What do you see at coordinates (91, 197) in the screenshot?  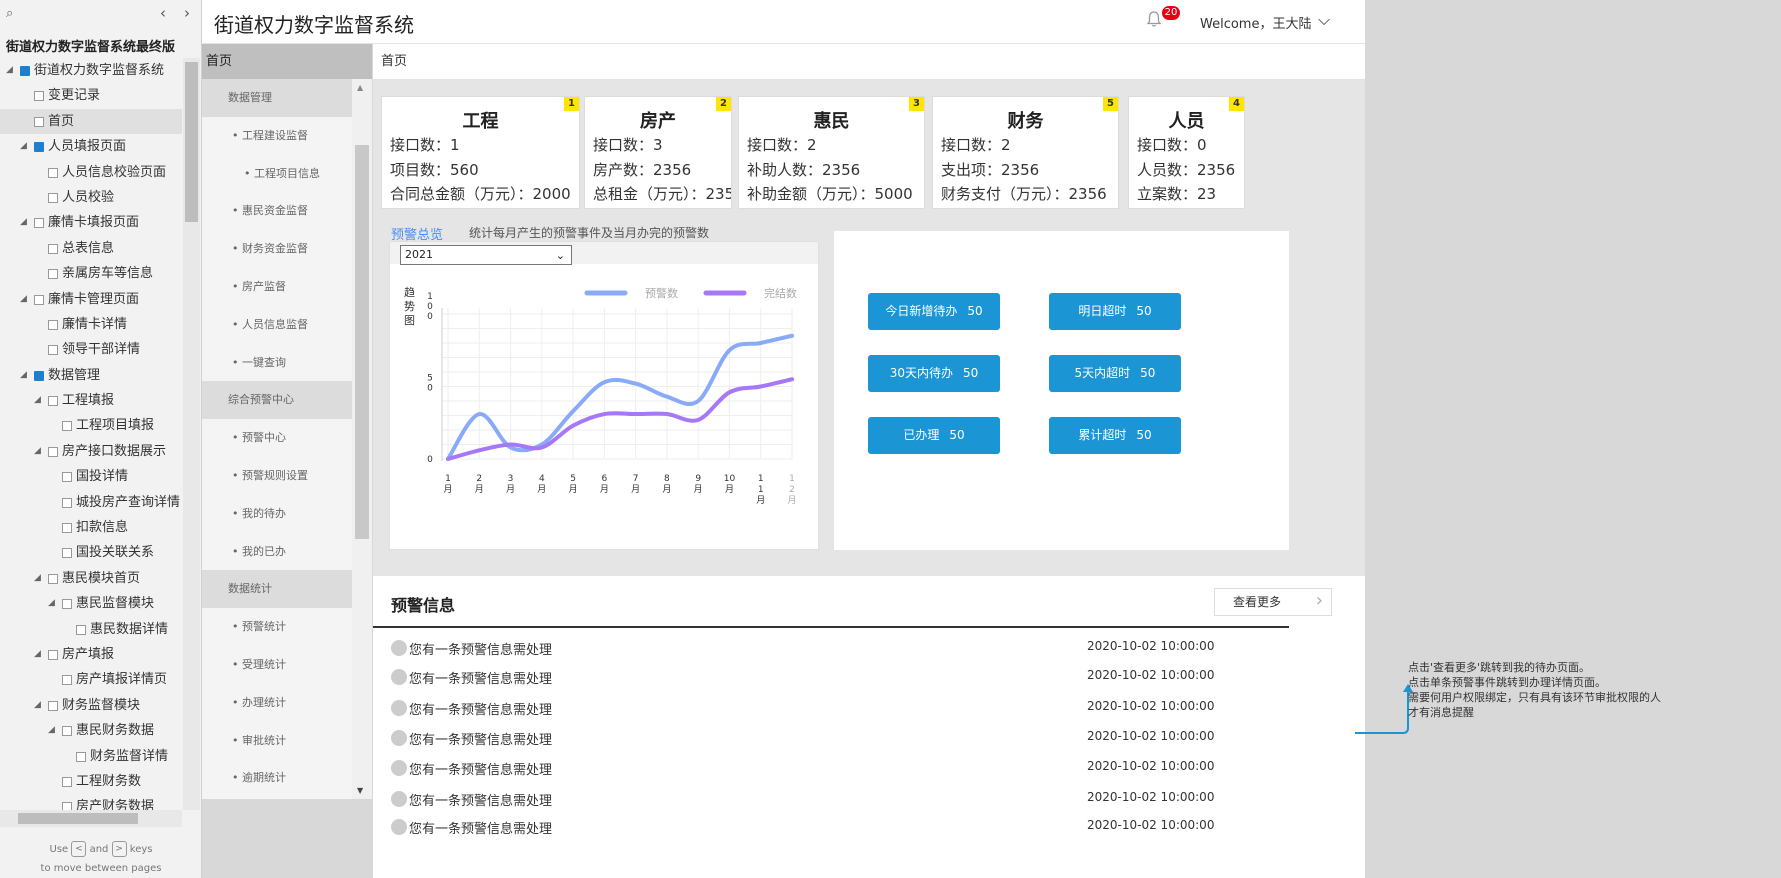 I see `tree-item: 人员校验` at bounding box center [91, 197].